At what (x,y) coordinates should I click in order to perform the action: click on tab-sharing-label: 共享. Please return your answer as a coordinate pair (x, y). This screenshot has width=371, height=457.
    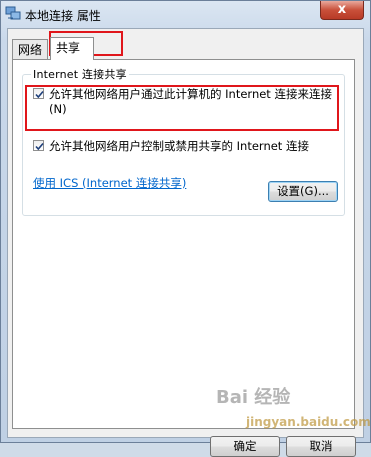
    Looking at the image, I should click on (68, 48).